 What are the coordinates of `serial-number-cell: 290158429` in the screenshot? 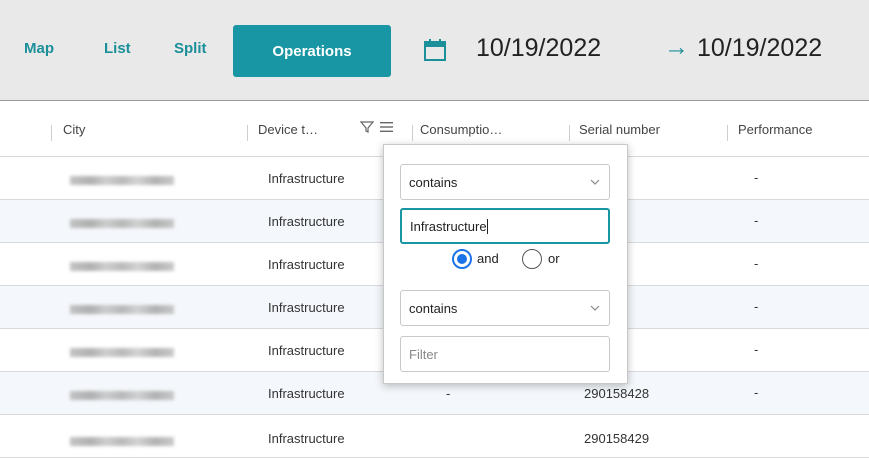 It's located at (617, 438).